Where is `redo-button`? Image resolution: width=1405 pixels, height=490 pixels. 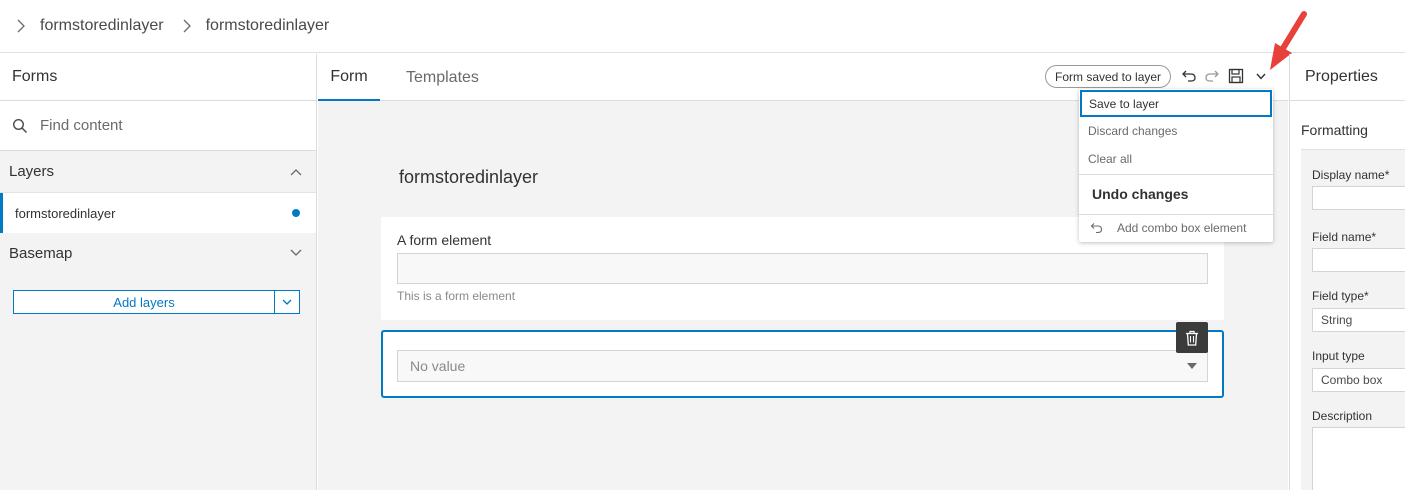
redo-button is located at coordinates (1212, 76).